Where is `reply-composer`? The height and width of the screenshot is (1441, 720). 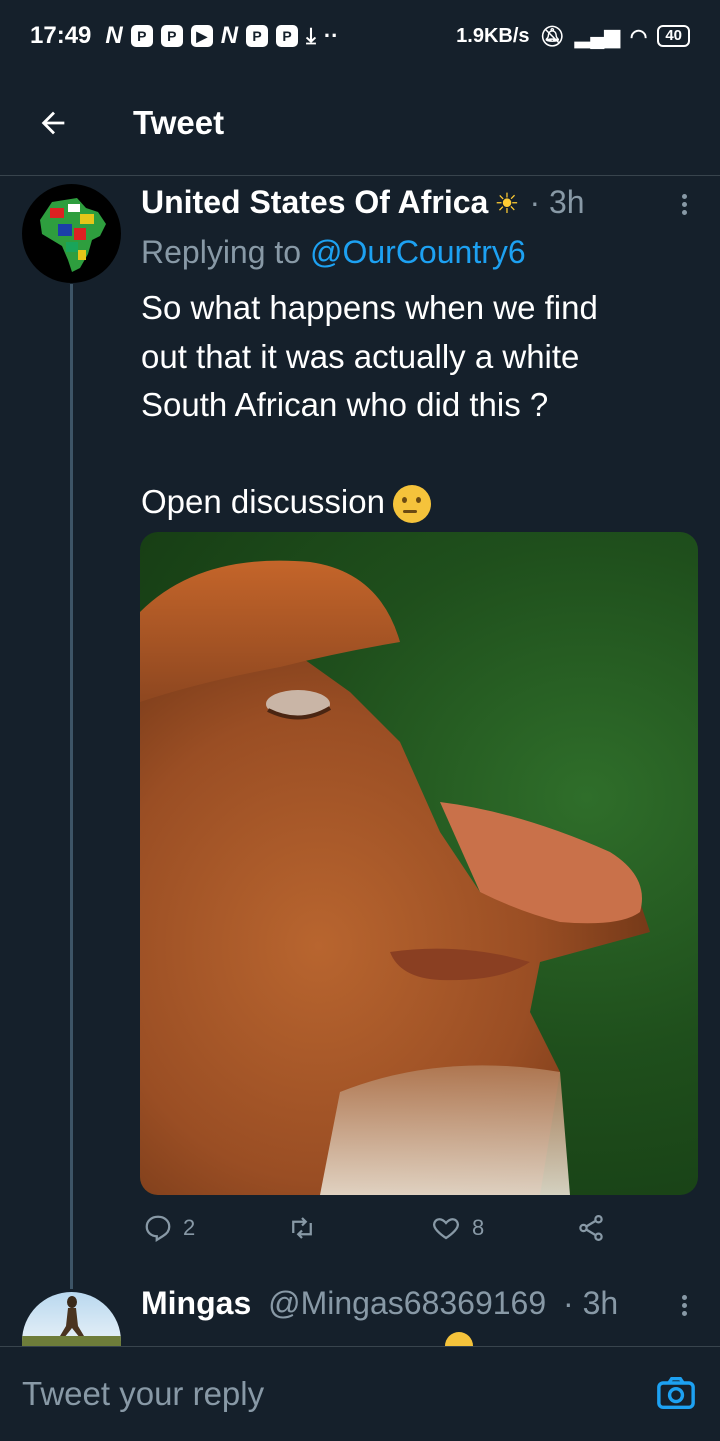
reply-composer is located at coordinates (360, 1393).